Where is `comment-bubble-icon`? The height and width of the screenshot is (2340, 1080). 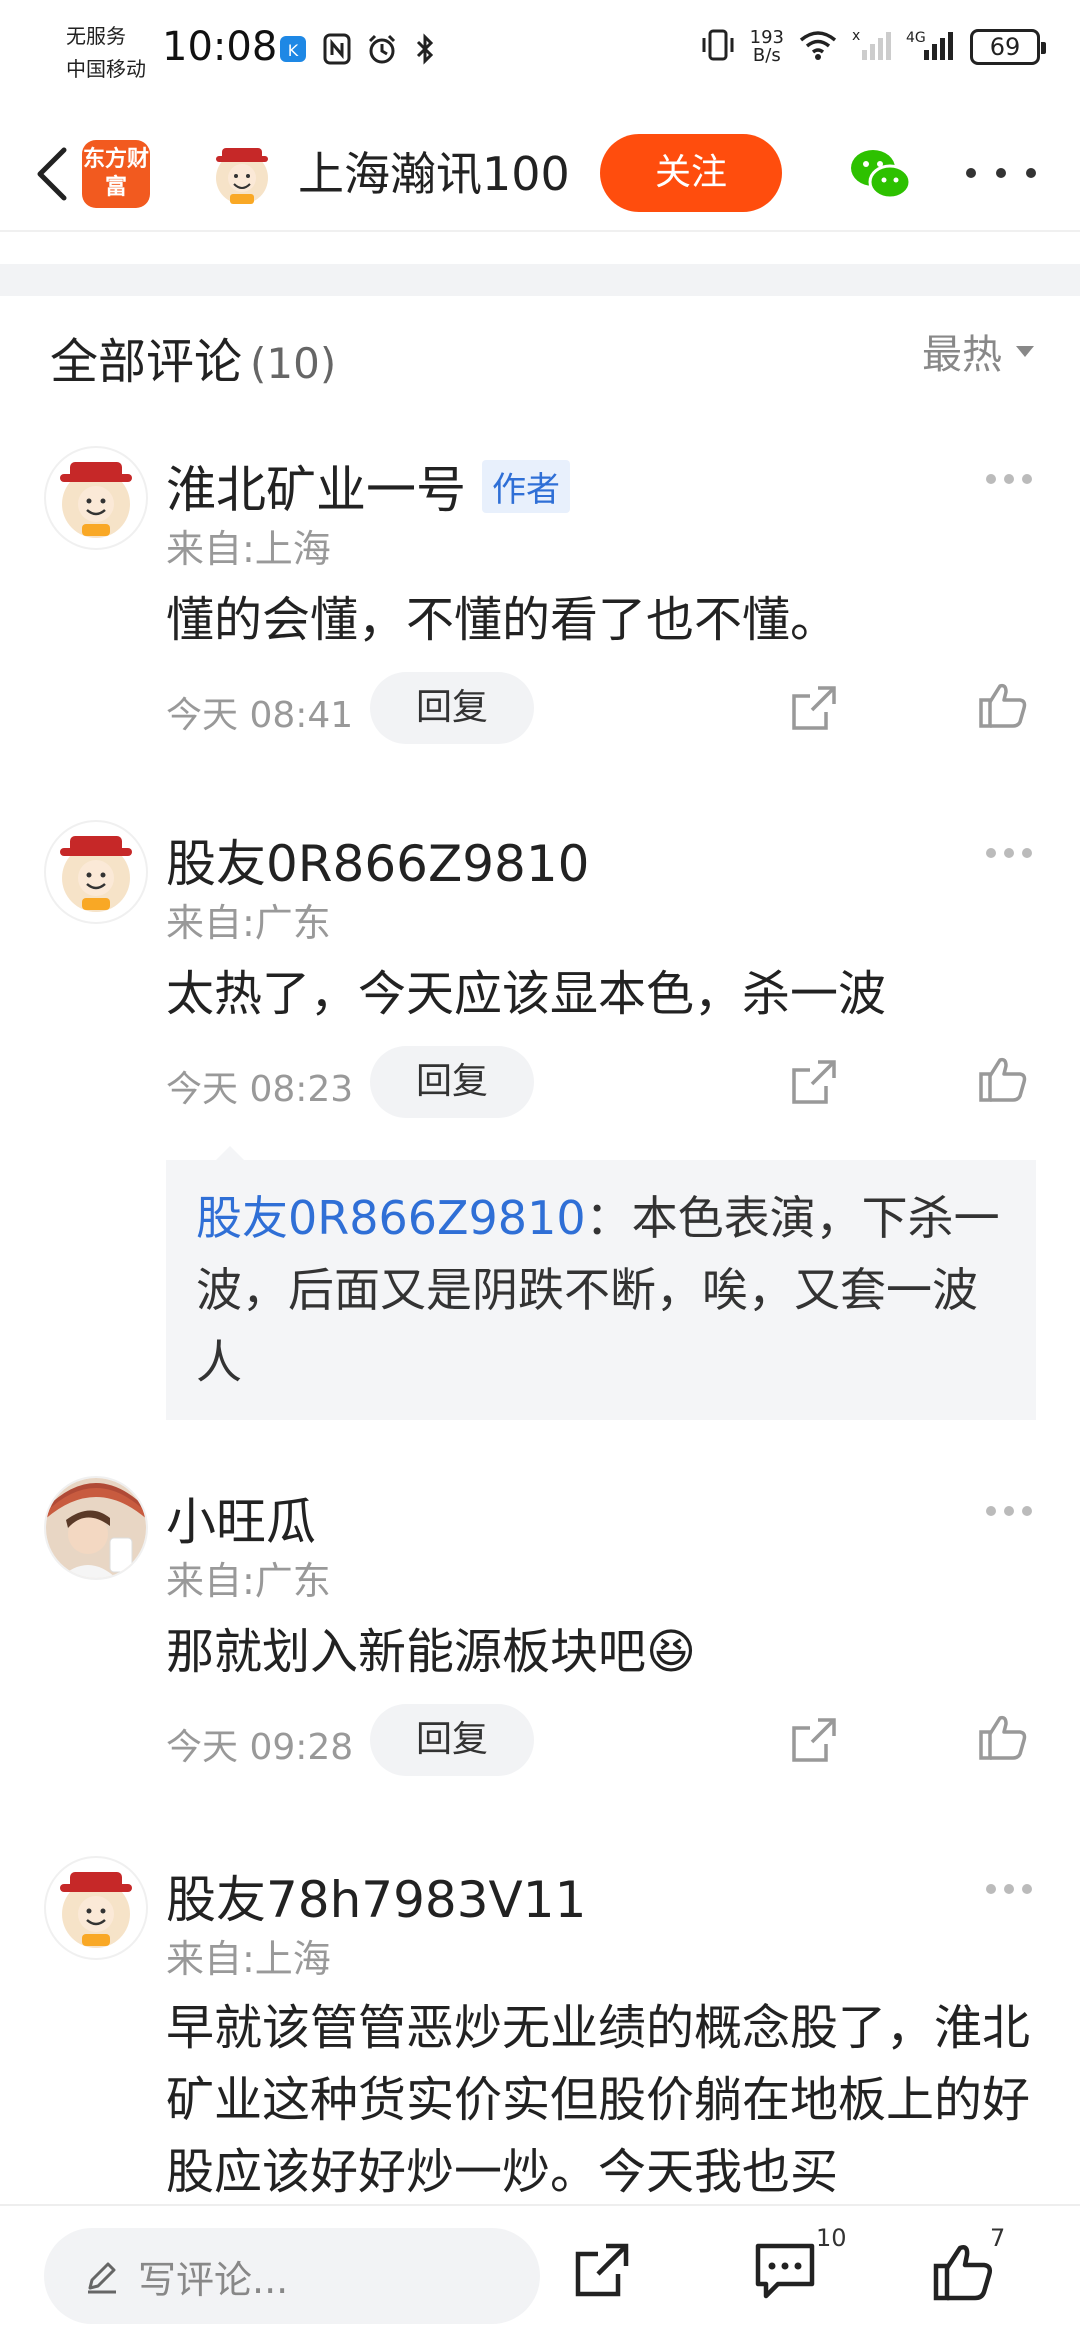
comment-bubble-icon is located at coordinates (785, 2271).